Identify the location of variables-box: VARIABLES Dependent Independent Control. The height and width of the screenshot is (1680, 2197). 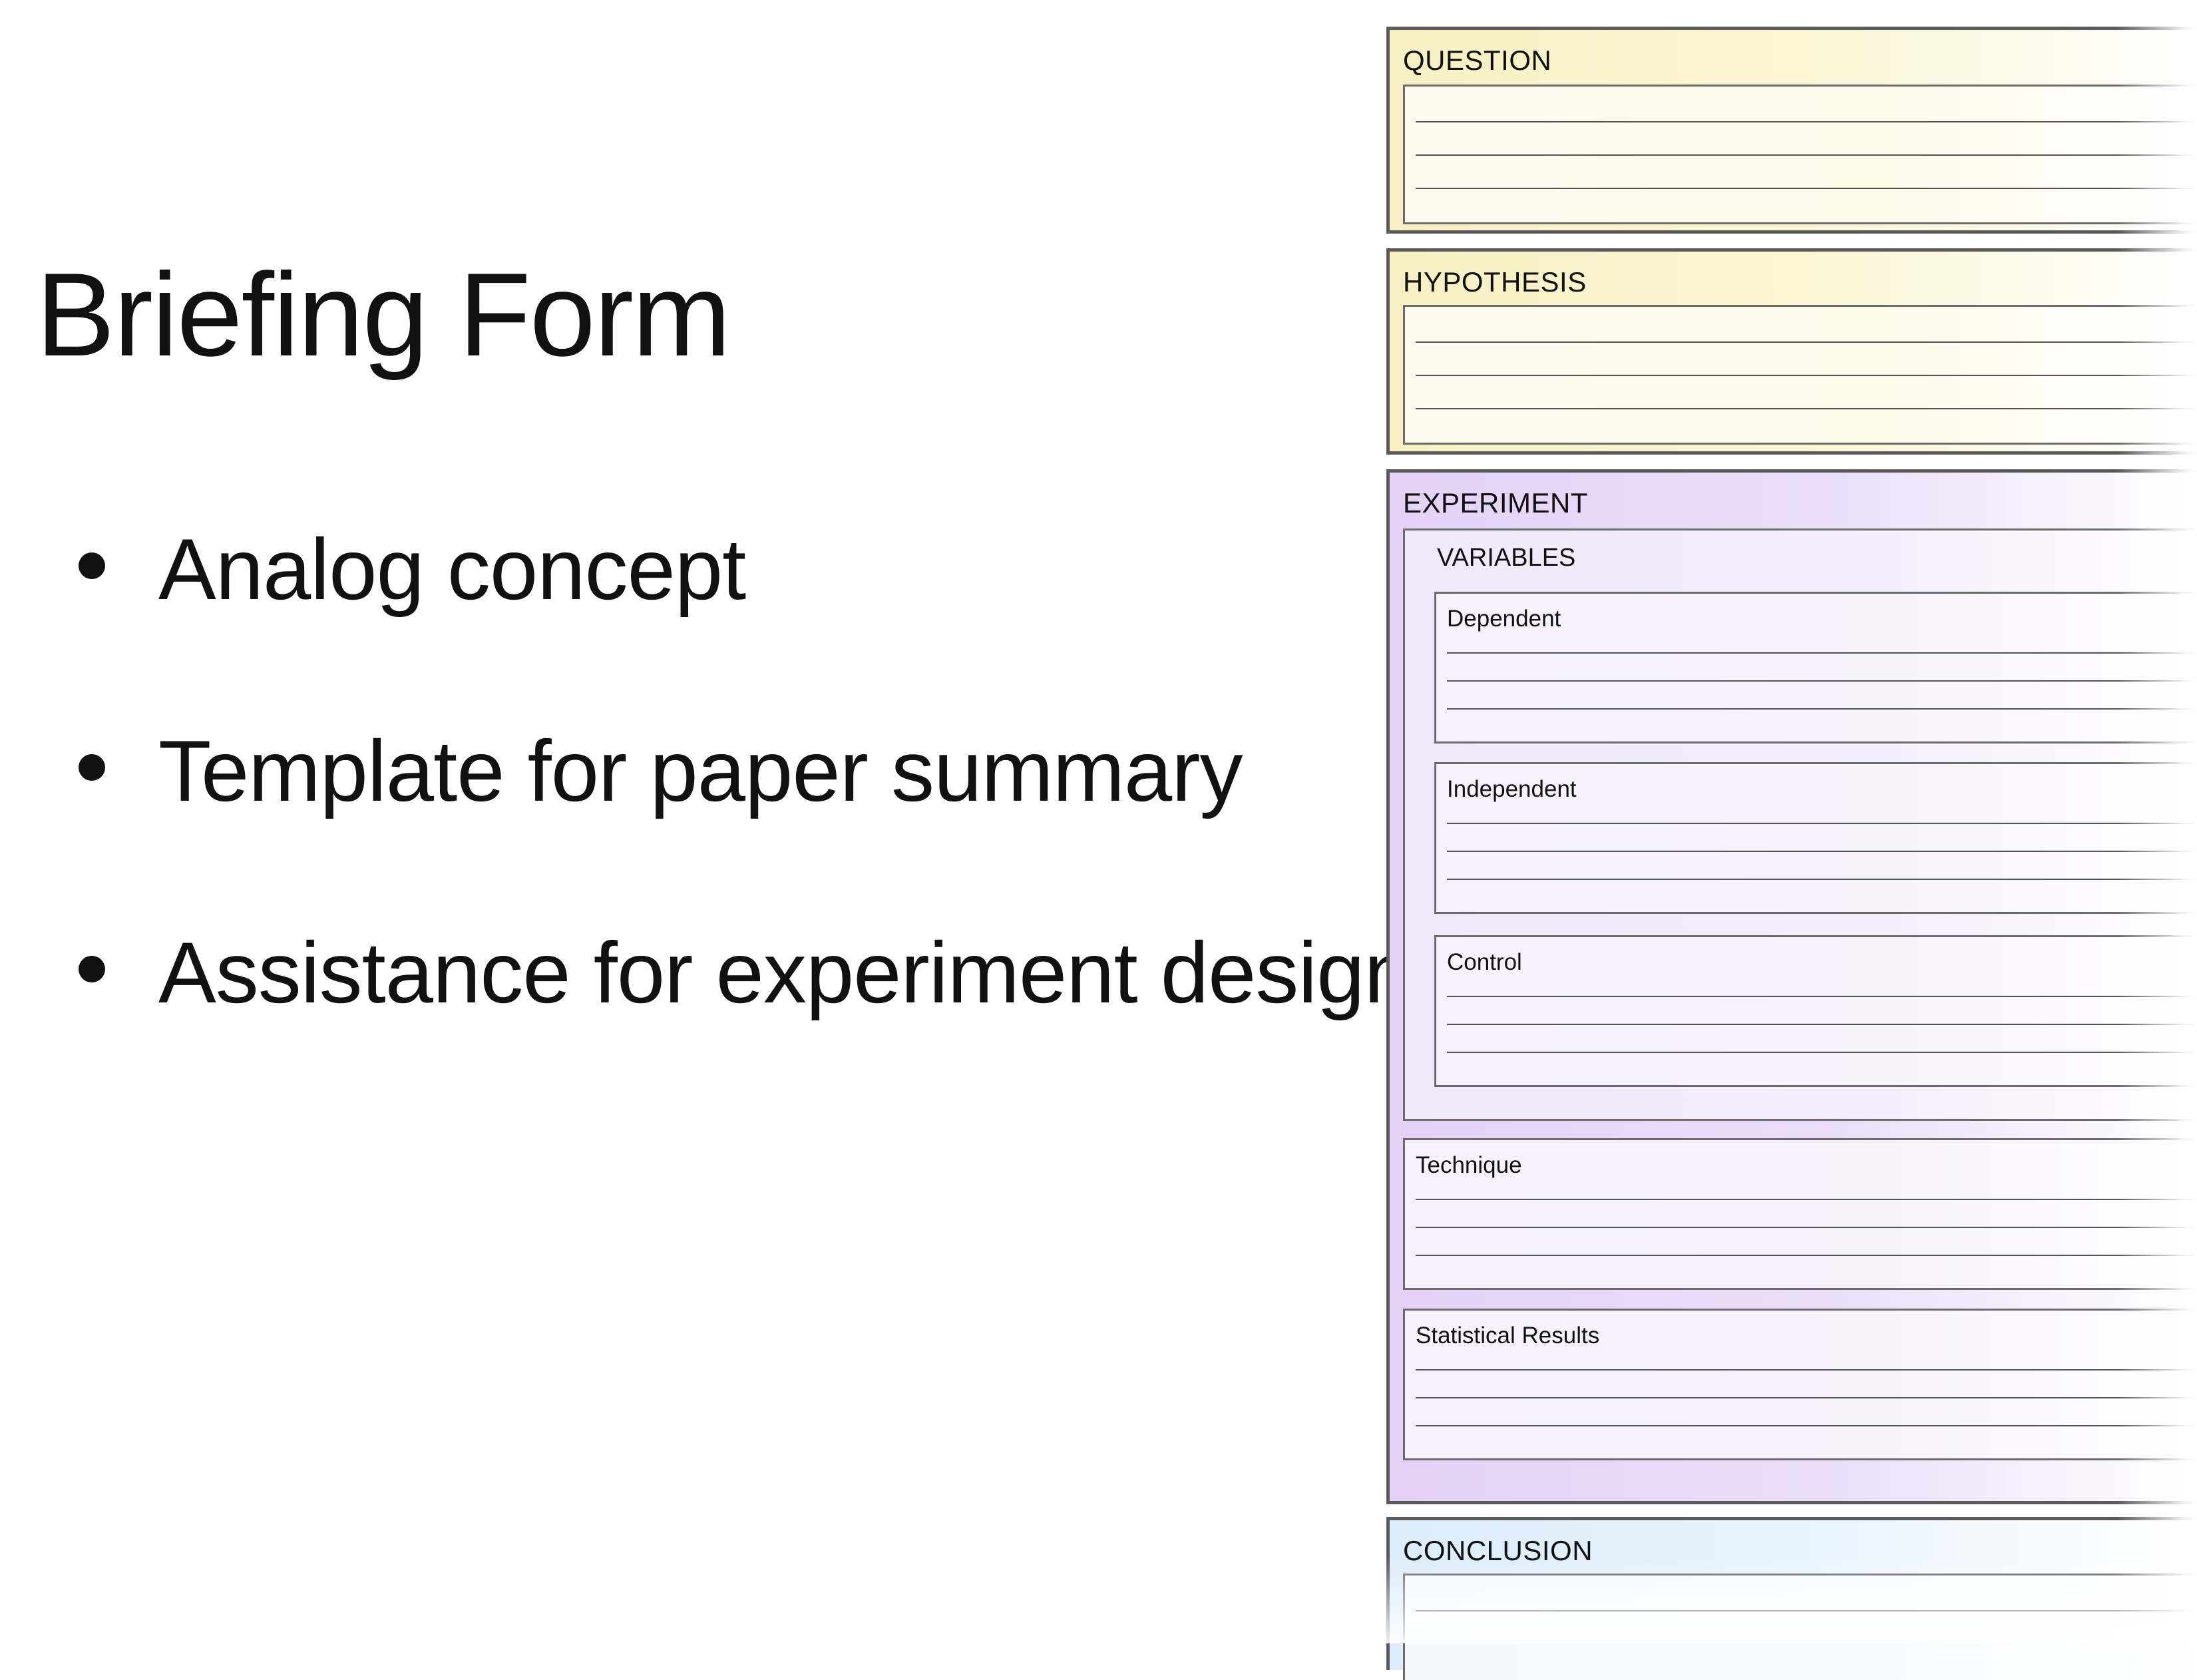
(1800, 824).